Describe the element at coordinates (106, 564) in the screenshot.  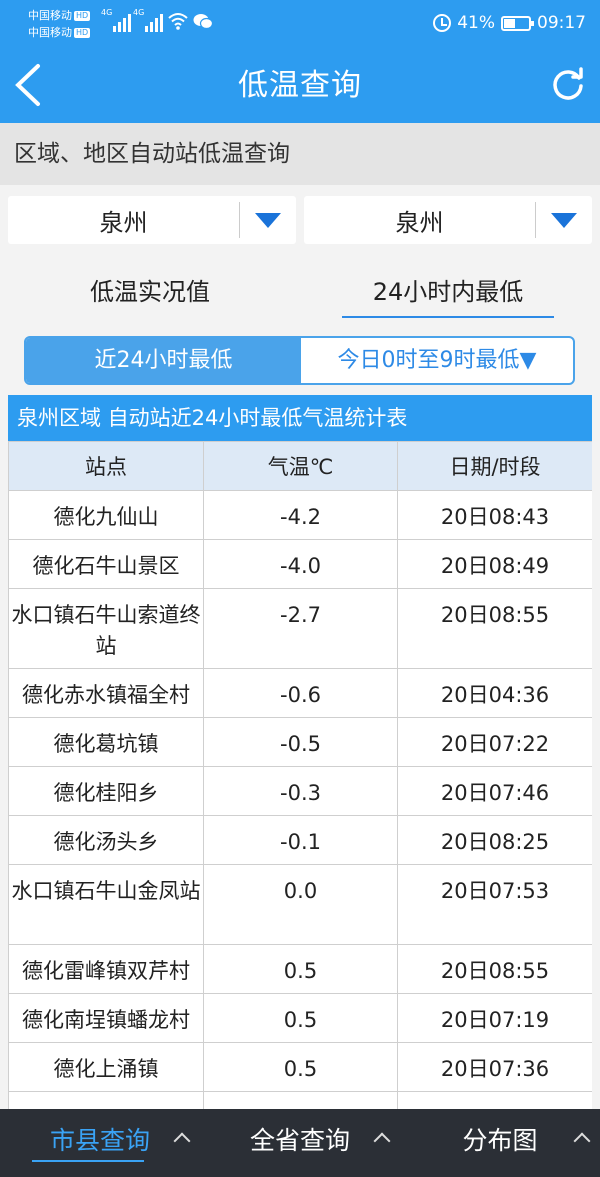
I see `station-cell: 德化石牛山景区` at that location.